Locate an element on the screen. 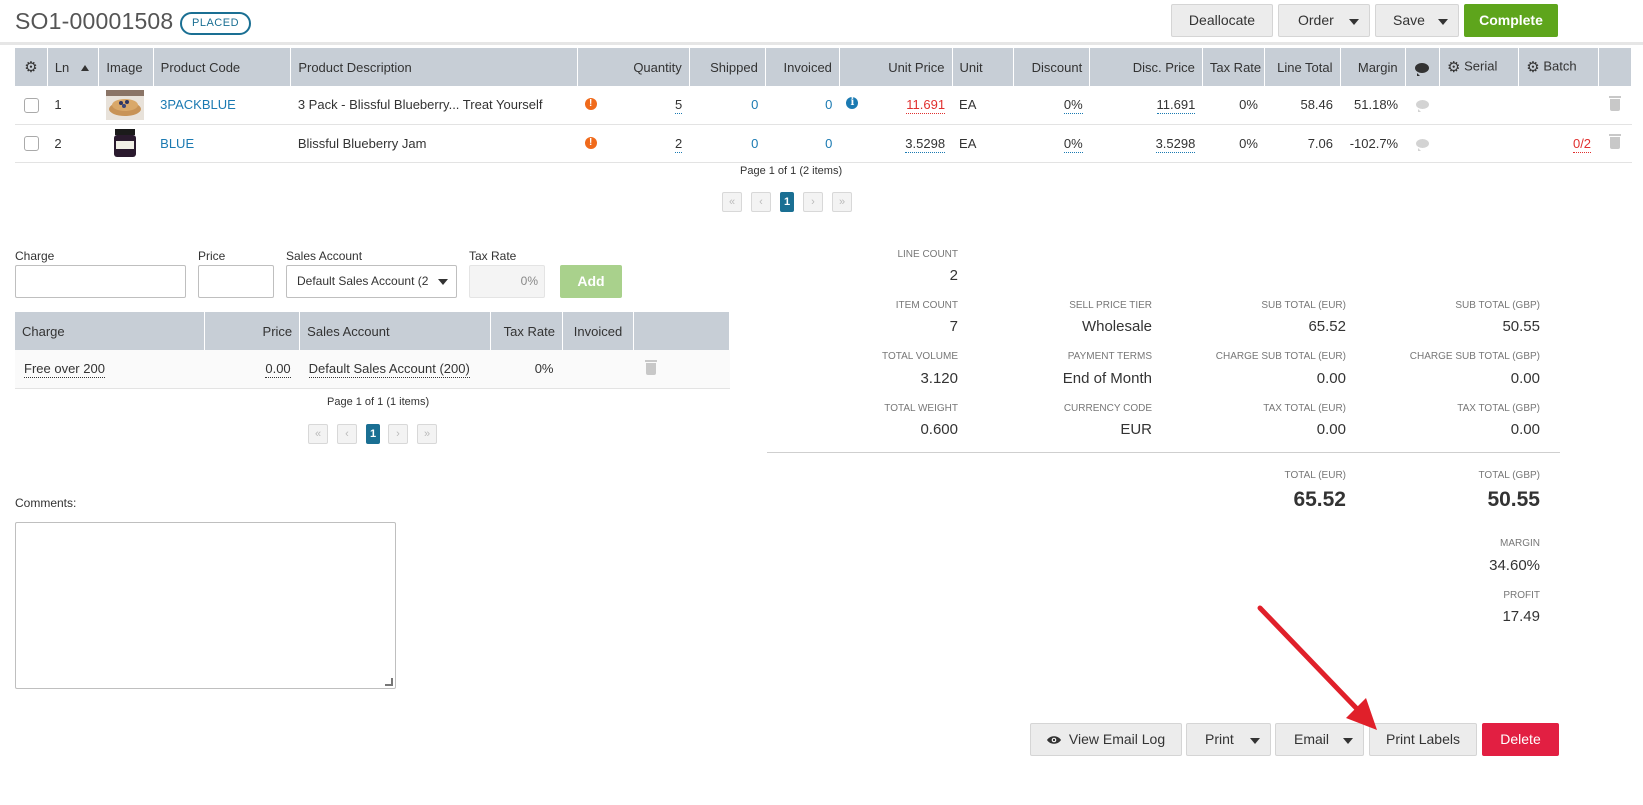  product-code: BLUE is located at coordinates (222, 143).